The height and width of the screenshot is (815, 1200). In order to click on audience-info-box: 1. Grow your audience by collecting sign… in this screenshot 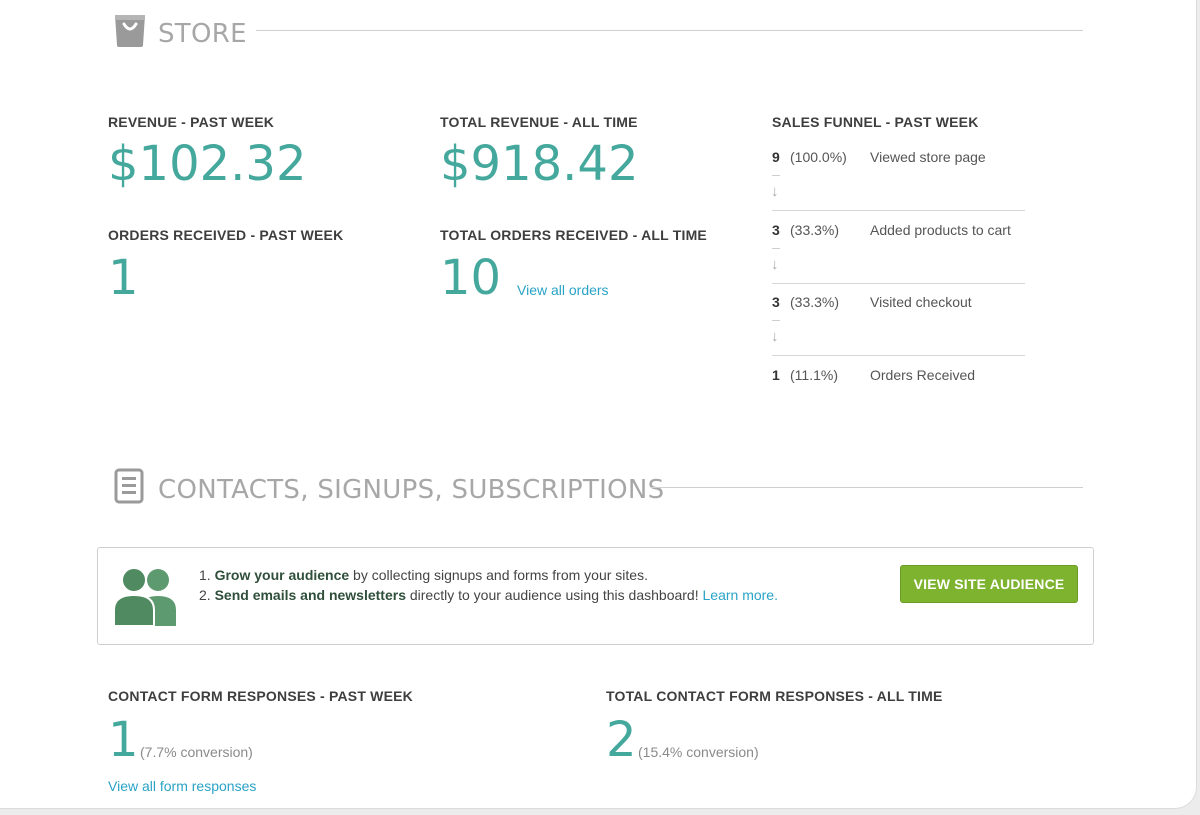, I will do `click(595, 596)`.